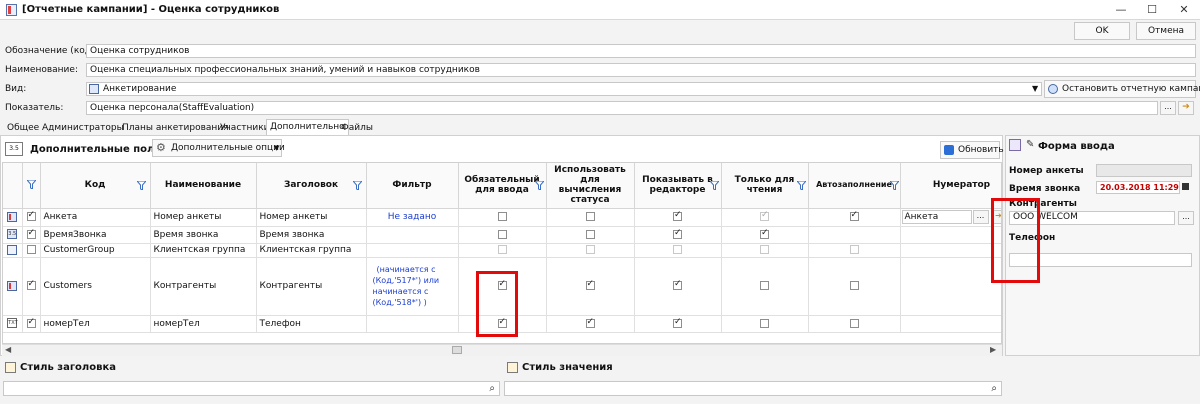 This screenshot has height=404, width=1200. I want to click on heading-cell: Время звонка, so click(311, 235).